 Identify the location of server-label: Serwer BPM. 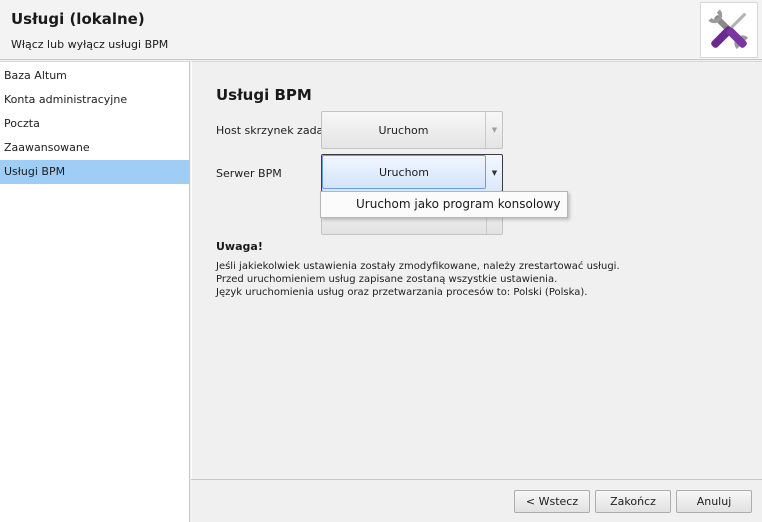
(249, 173).